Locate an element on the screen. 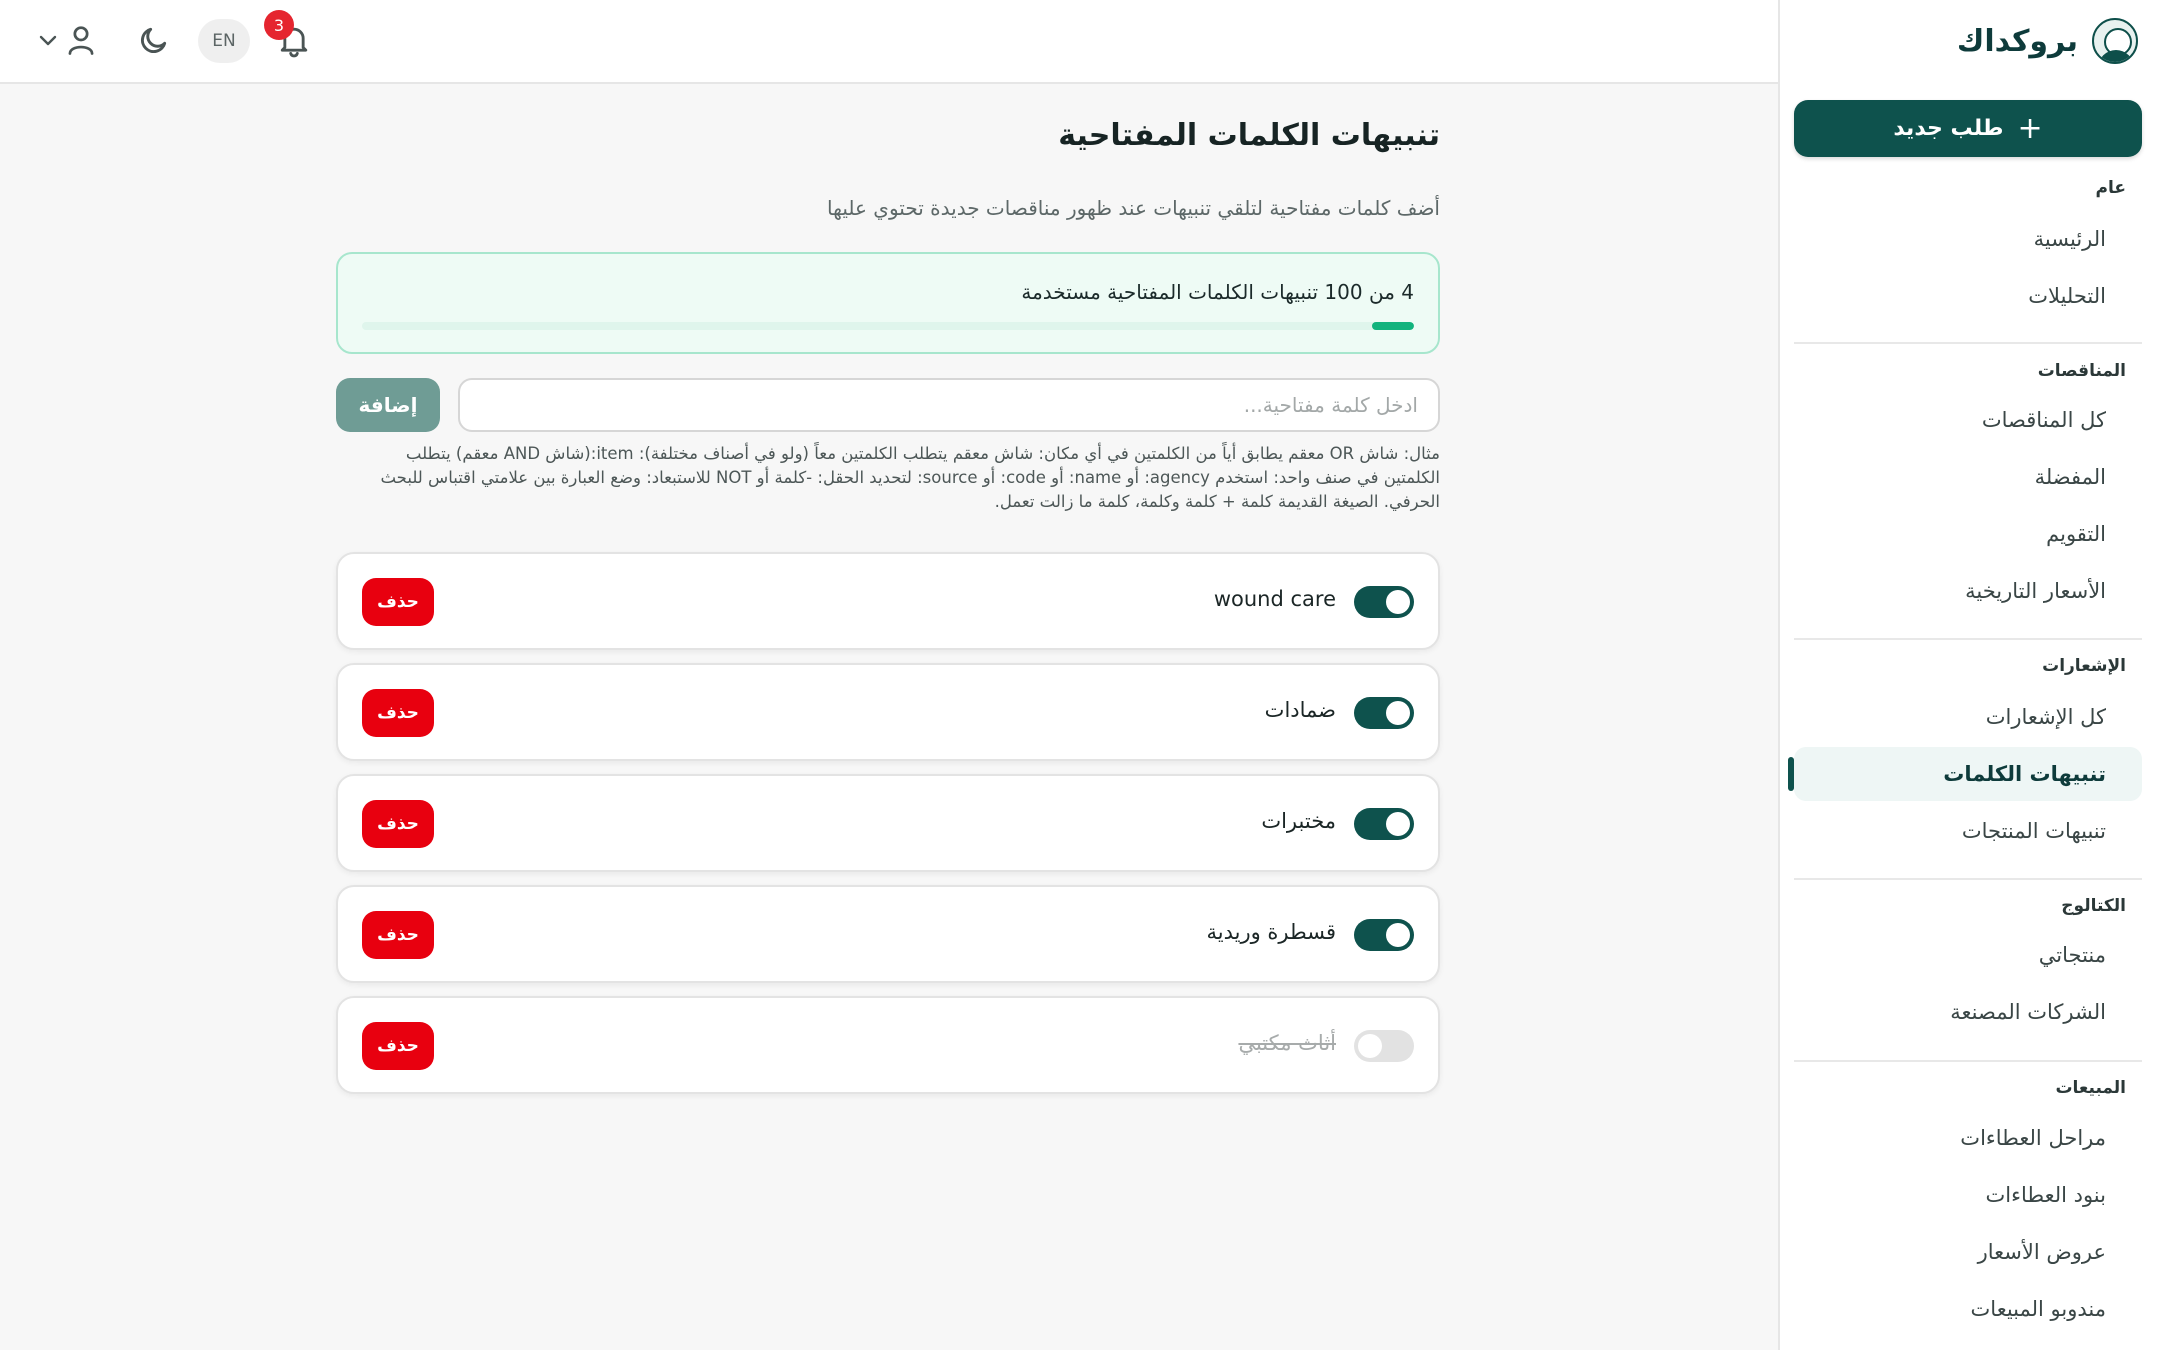  plus-icon: + is located at coordinates (2030, 128).